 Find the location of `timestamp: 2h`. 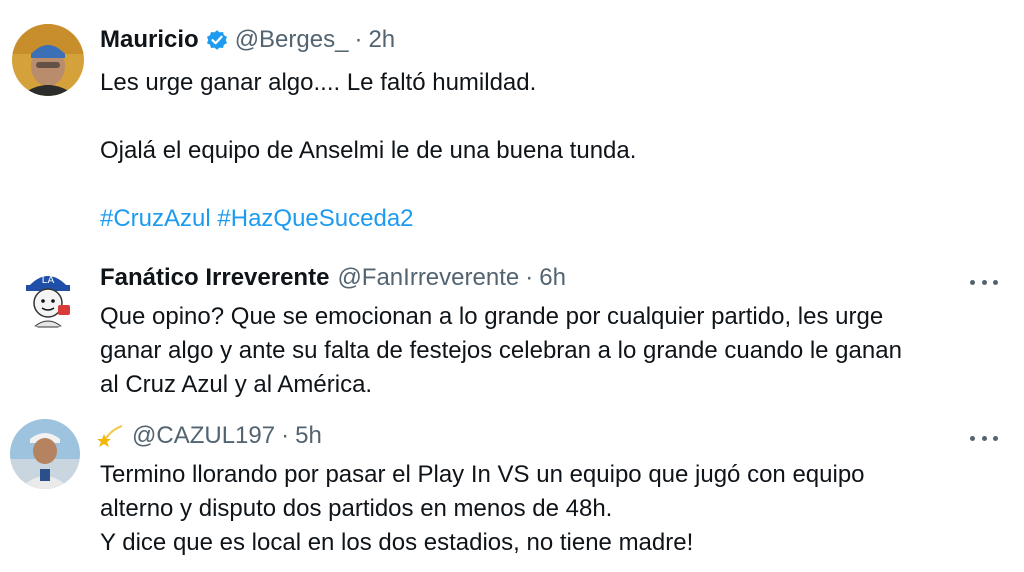

timestamp: 2h is located at coordinates (381, 40).